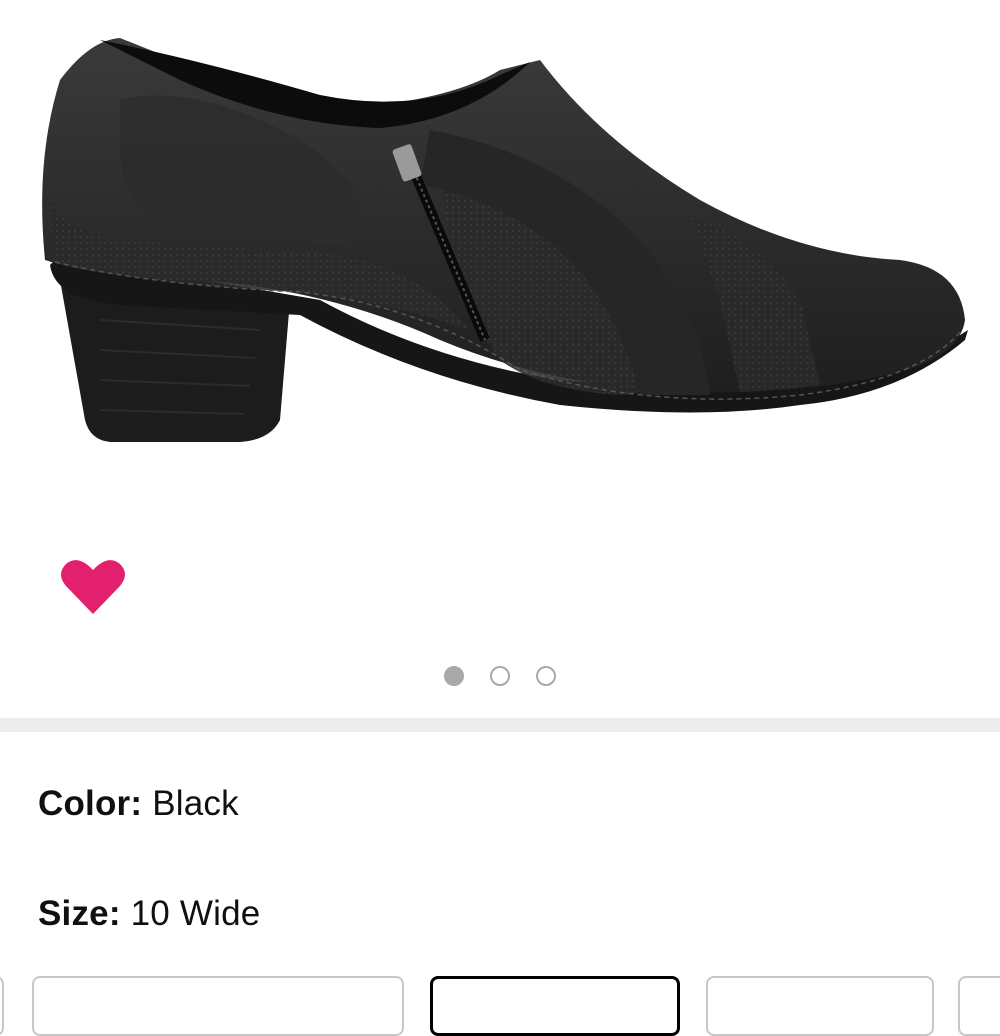 Image resolution: width=1000 pixels, height=1036 pixels. I want to click on size-variation: Size: 10 Wide, so click(149, 914).